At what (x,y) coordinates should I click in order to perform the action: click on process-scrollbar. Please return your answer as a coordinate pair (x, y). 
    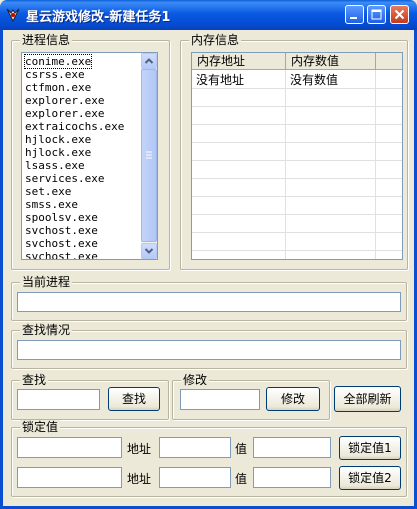
    Looking at the image, I should click on (149, 156).